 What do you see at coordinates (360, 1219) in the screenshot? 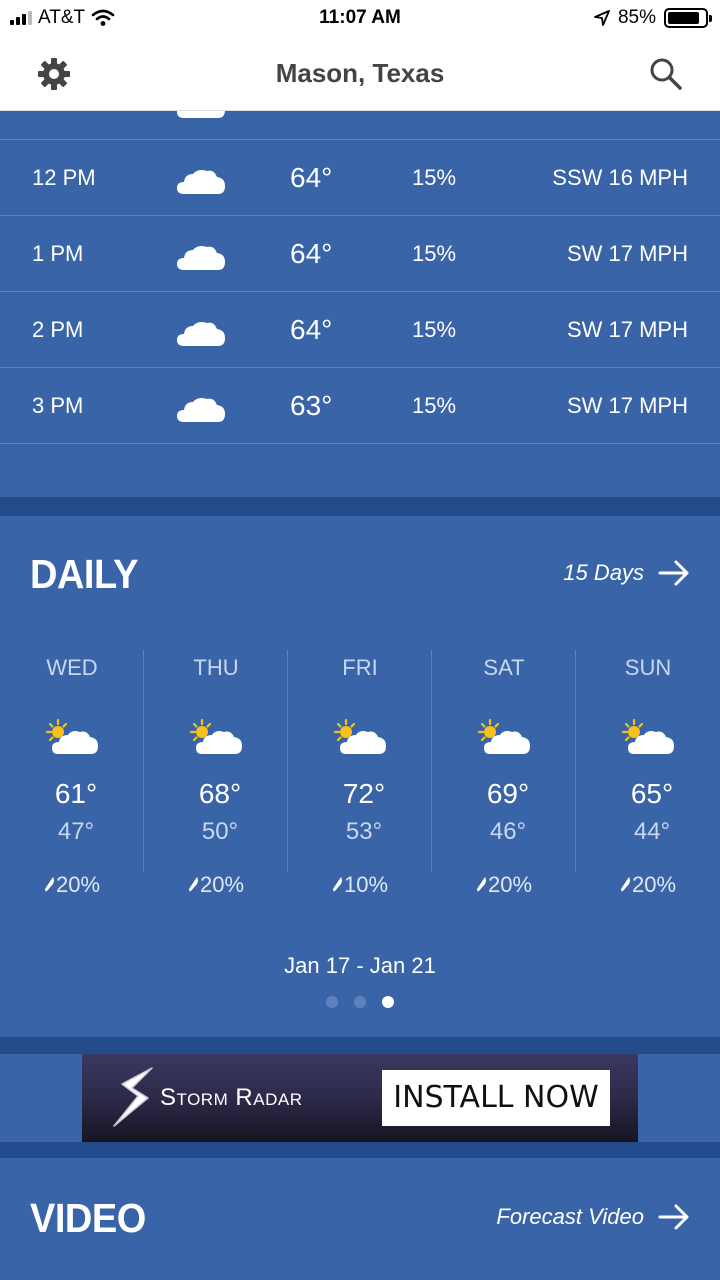
I see `video-section: VIDEO Forecast Video` at bounding box center [360, 1219].